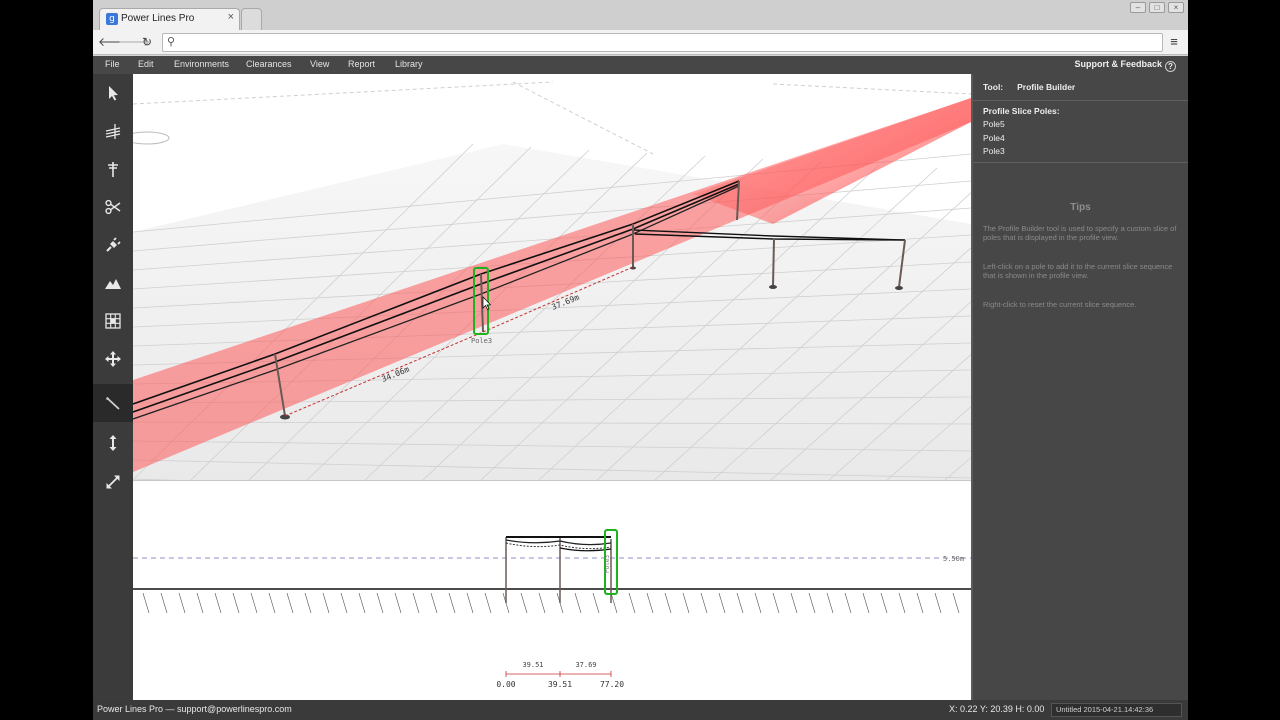  I want to click on span-value-2: 37.69, so click(585, 665).